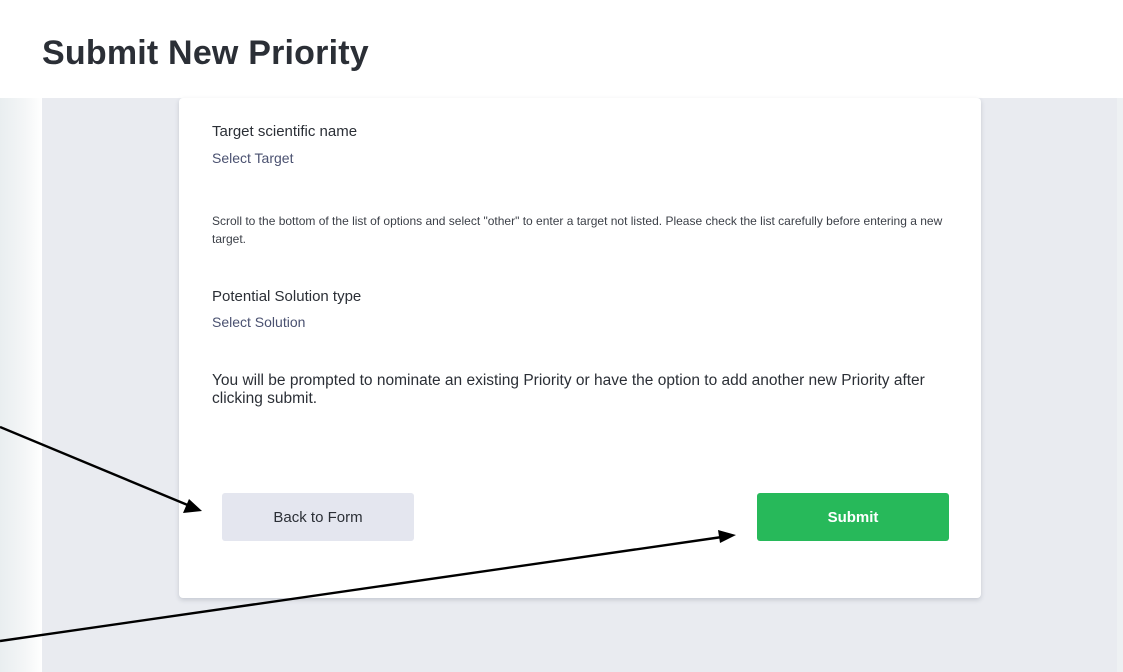  Describe the element at coordinates (287, 296) in the screenshot. I see `solution-type-label: Potential Solution type` at that location.